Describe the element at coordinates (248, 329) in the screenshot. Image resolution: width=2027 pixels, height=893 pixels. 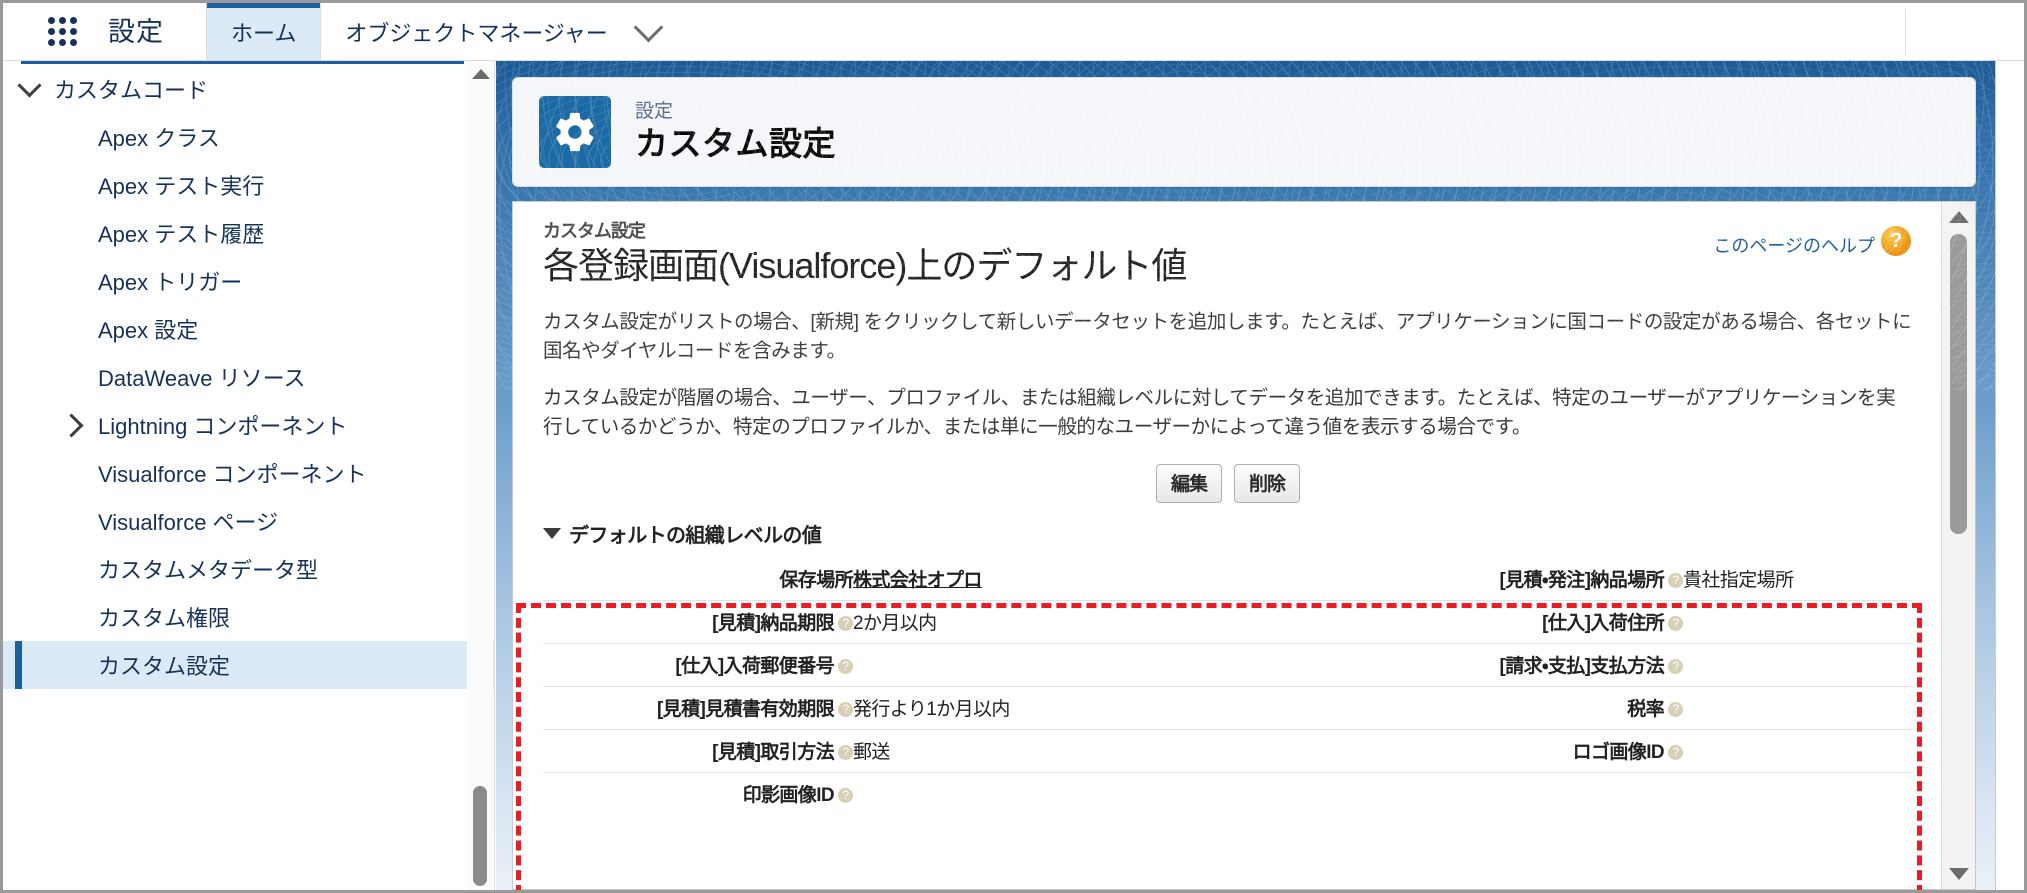
I see `sidebar-item-apex-settings: Apex 設定` at that location.